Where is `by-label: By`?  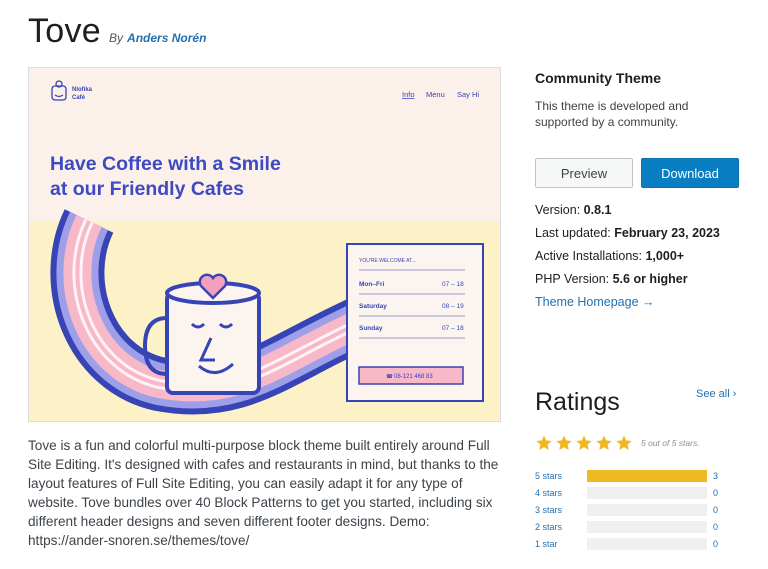
by-label: By is located at coordinates (116, 38).